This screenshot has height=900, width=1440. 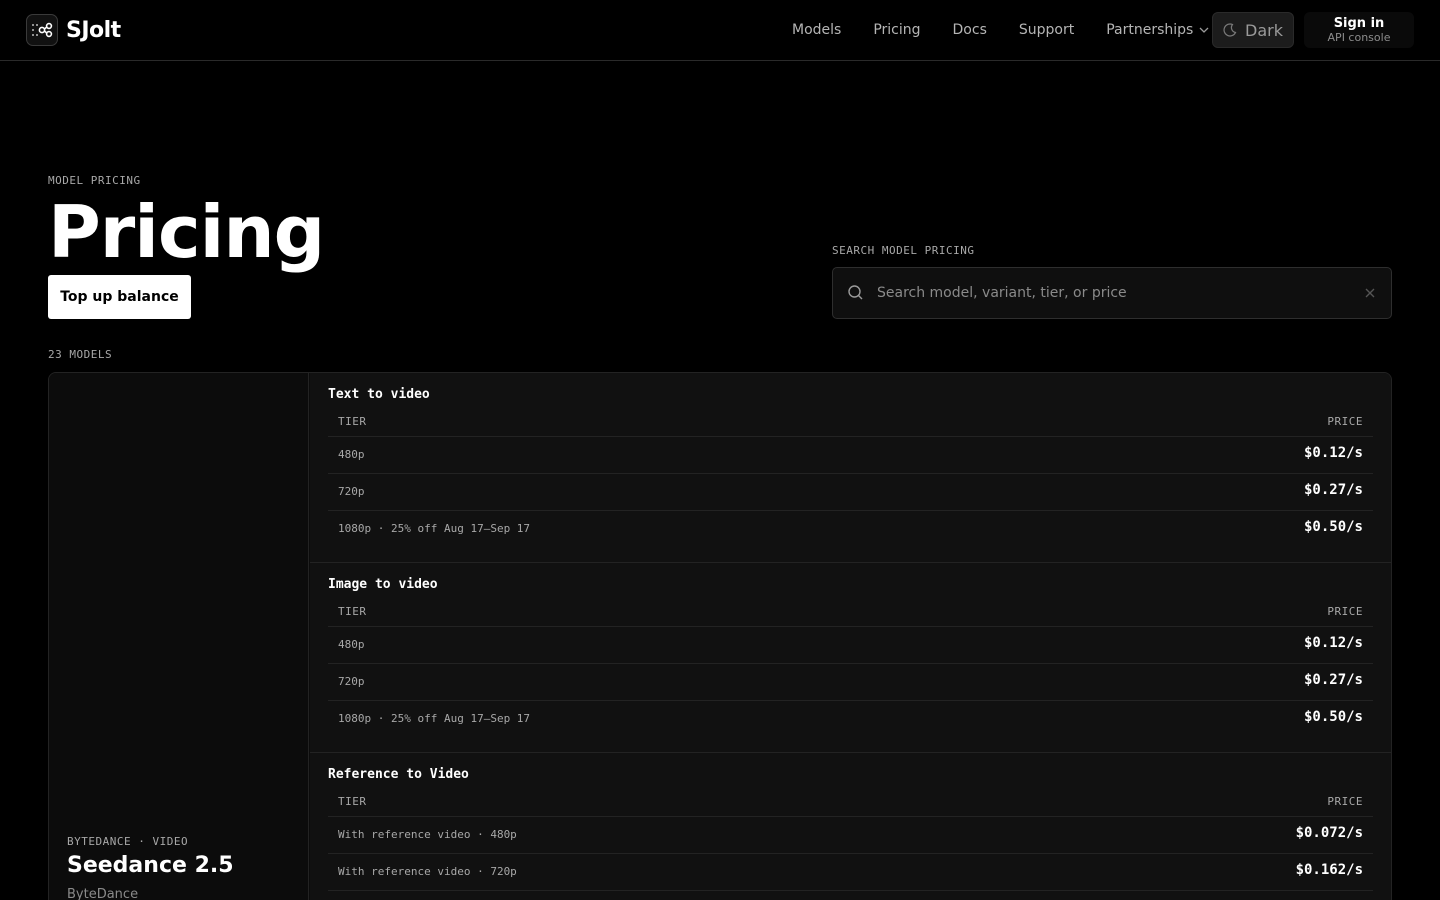 I want to click on search-input, so click(x=1112, y=293).